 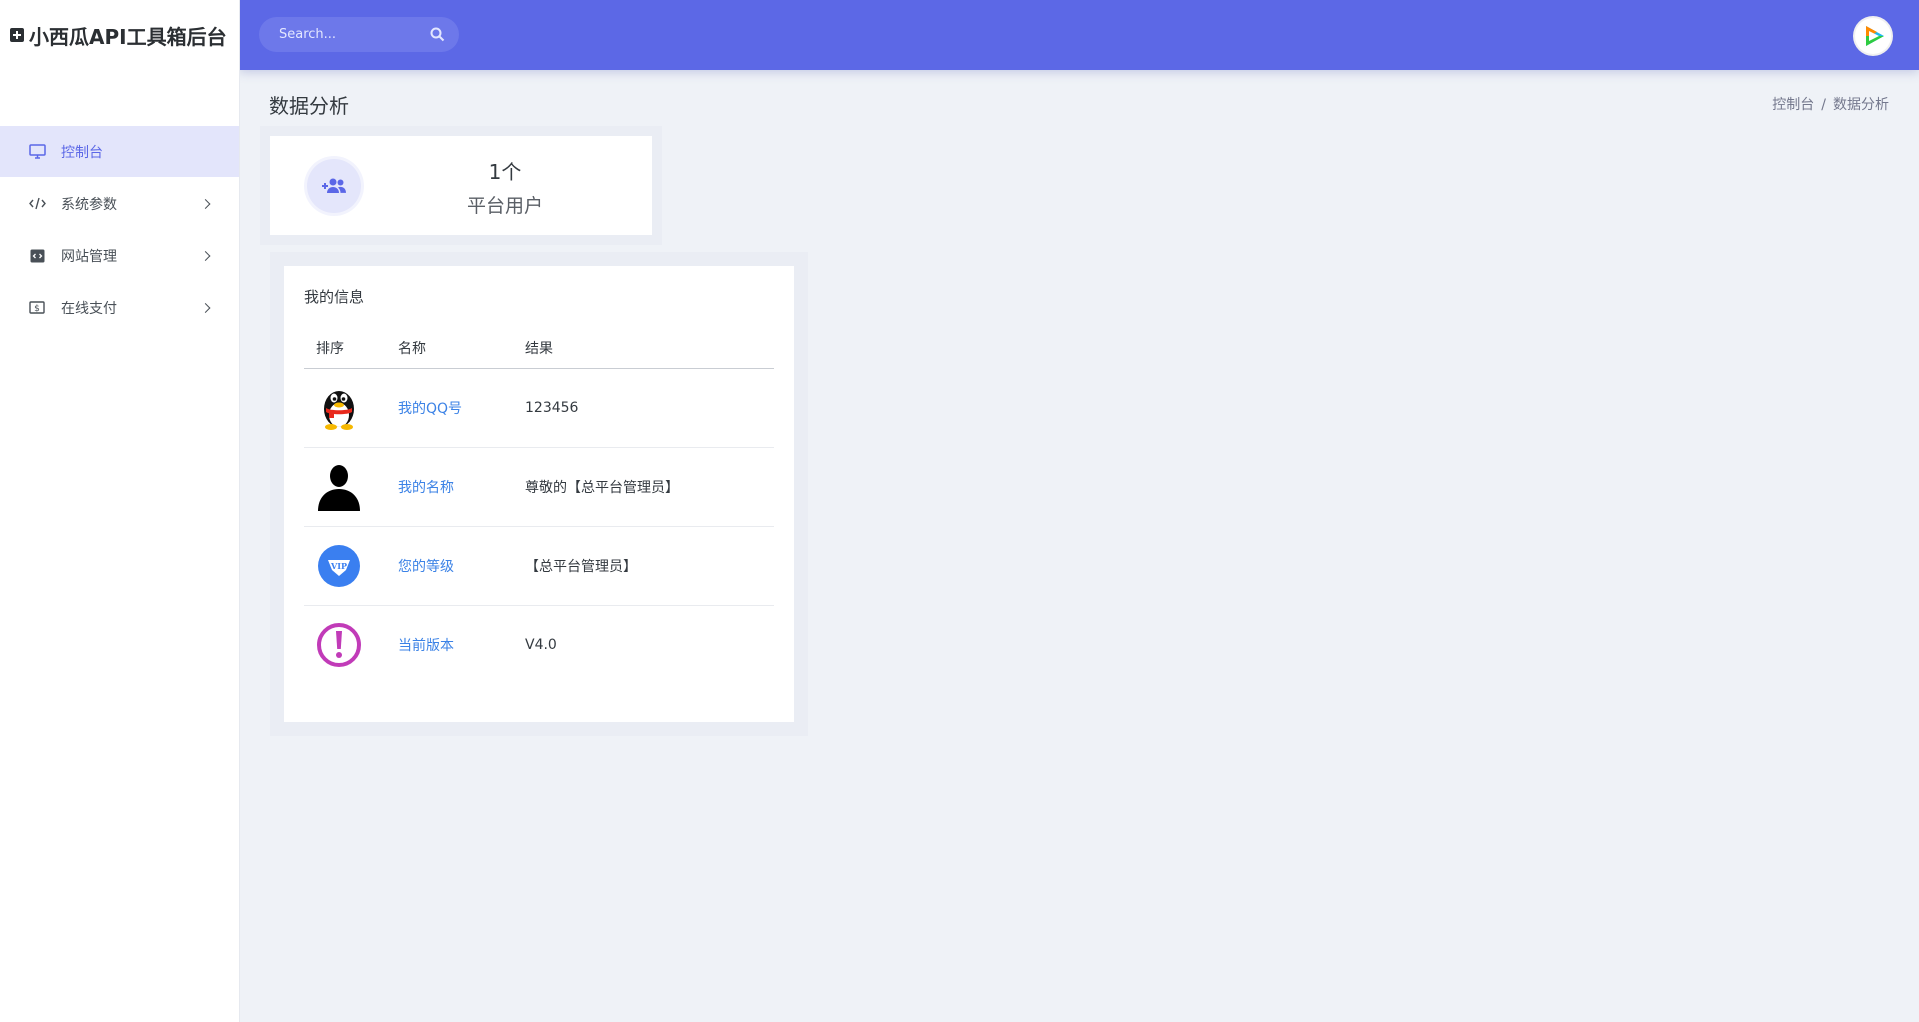 I want to click on table-cell-value: 尊敬的【总平台管理员】, so click(x=649, y=487).